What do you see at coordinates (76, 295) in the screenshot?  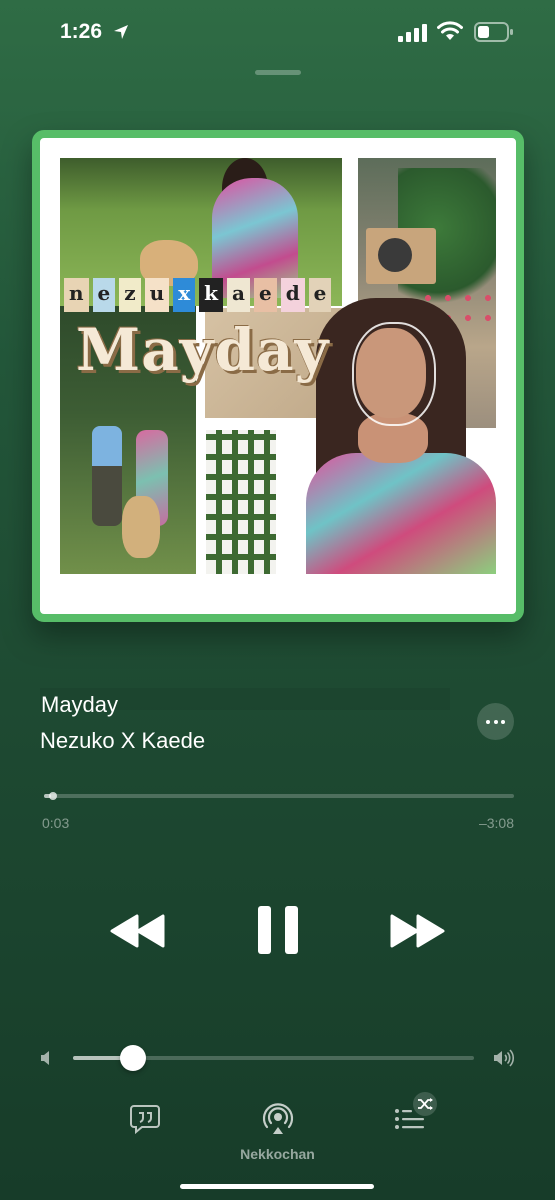 I see `sticker-letter: n` at bounding box center [76, 295].